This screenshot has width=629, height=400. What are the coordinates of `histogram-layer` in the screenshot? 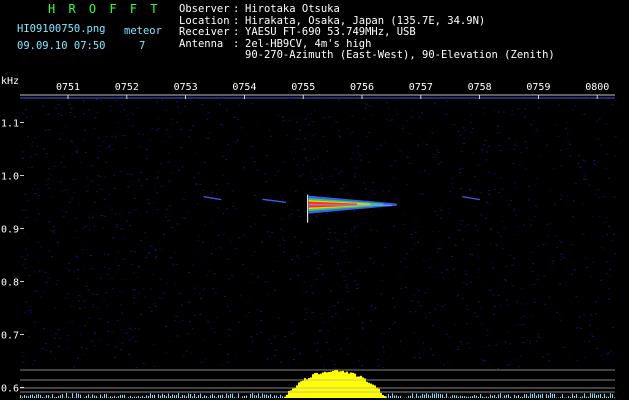 It's located at (317, 383).